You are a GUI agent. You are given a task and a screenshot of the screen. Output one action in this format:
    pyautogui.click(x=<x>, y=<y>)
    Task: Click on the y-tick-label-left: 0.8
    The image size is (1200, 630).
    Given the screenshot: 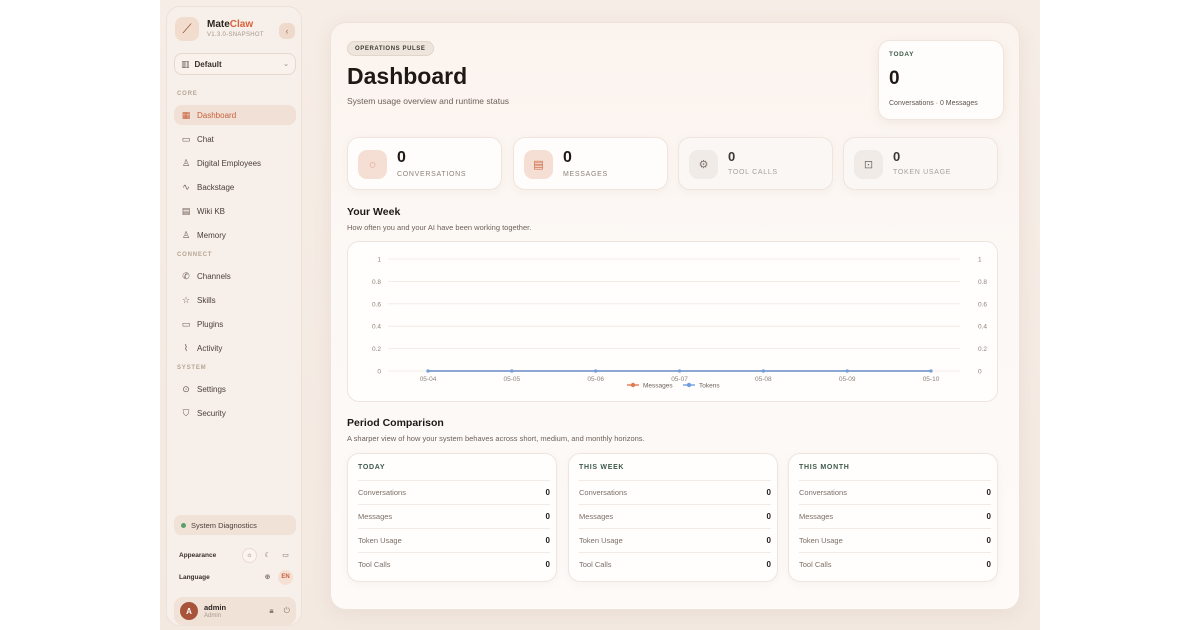 What is the action you would take?
    pyautogui.click(x=376, y=282)
    